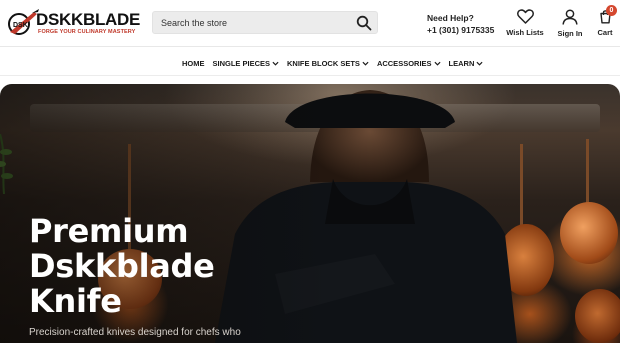 The width and height of the screenshot is (620, 343). I want to click on nav-item-label: SINGLE PIECES, so click(241, 63).